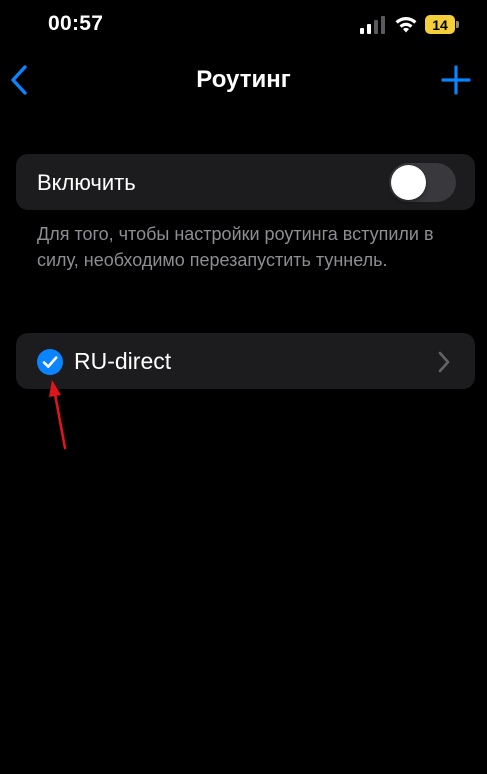 The width and height of the screenshot is (487, 774). Describe the element at coordinates (58, 415) in the screenshot. I see `red-arrow-icon` at that location.